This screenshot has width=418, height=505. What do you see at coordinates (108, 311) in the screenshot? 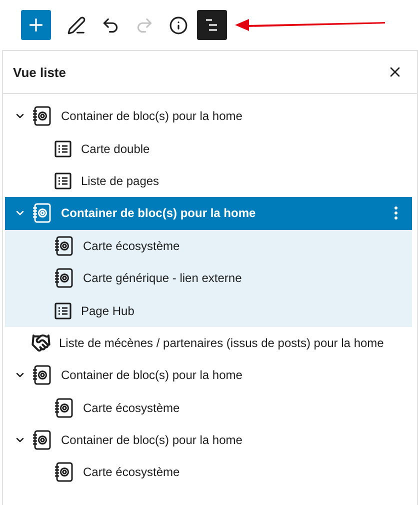
I see `block-label: Page Hub` at bounding box center [108, 311].